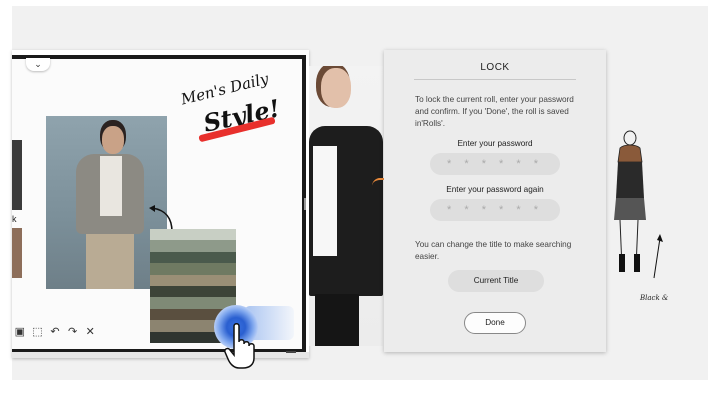 The image size is (715, 396). What do you see at coordinates (20, 331) in the screenshot?
I see `image-icon: ▣` at bounding box center [20, 331].